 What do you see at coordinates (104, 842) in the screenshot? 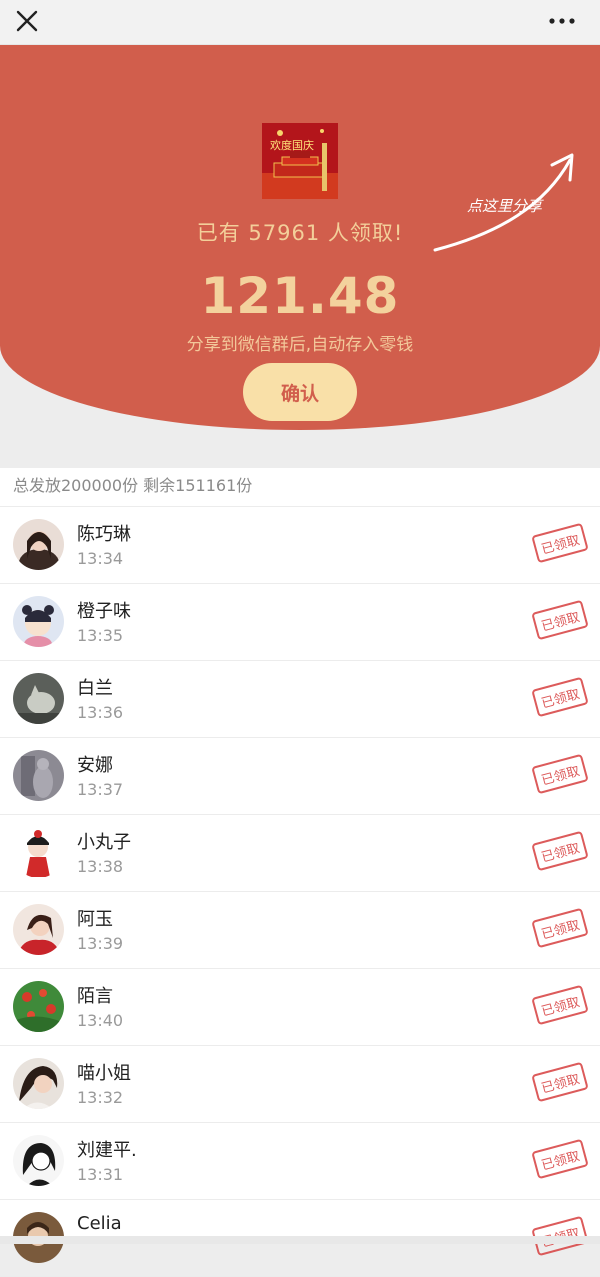
I see `recipient-name: 小丸子` at bounding box center [104, 842].